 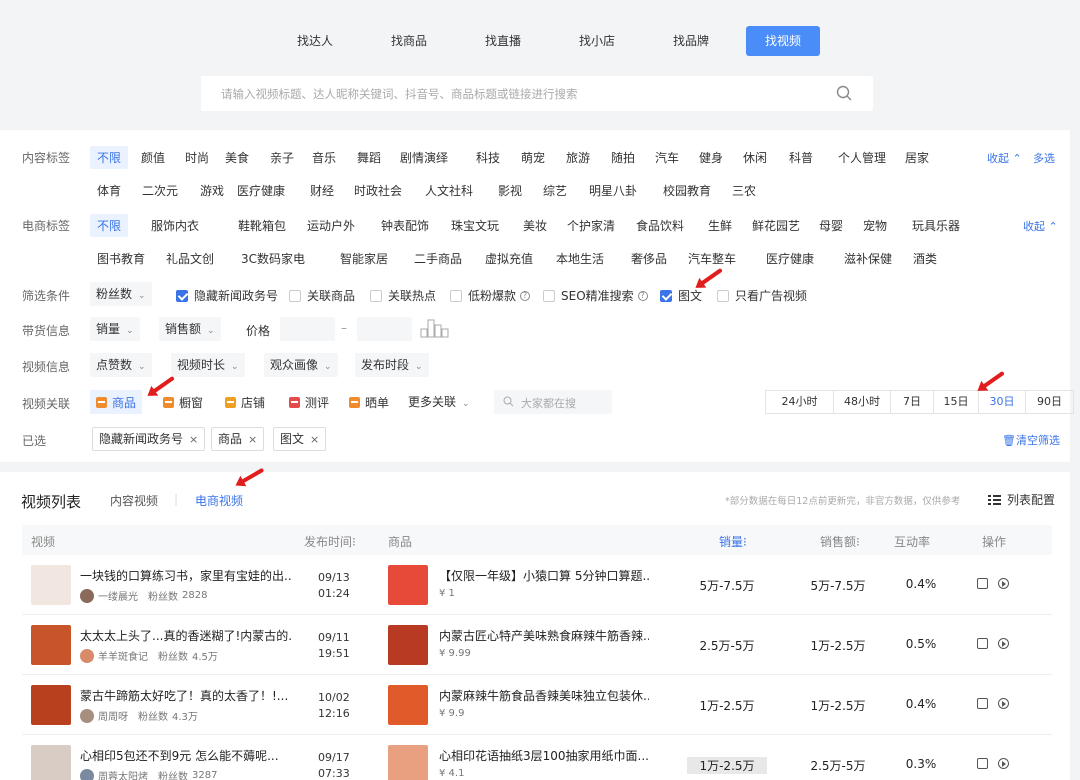 What do you see at coordinates (649, 258) in the screenshot?
I see `ecom-tag-row2-7: 奢侈品` at bounding box center [649, 258].